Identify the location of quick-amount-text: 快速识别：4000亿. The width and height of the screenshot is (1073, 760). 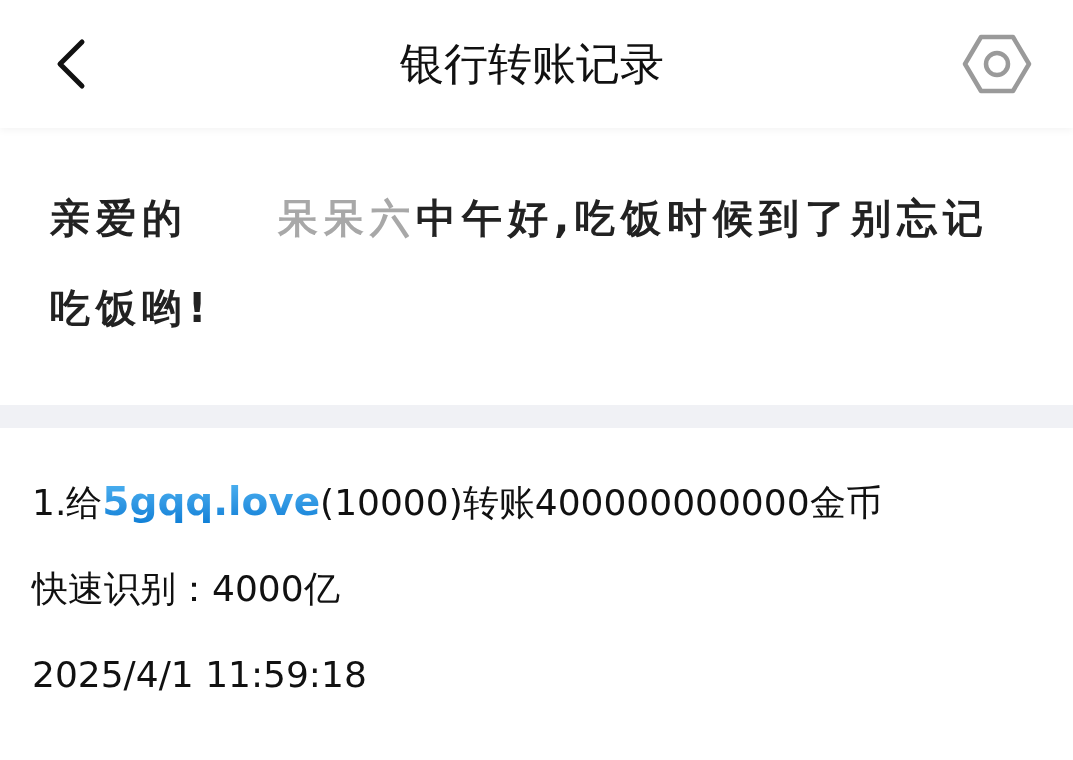
(186, 589).